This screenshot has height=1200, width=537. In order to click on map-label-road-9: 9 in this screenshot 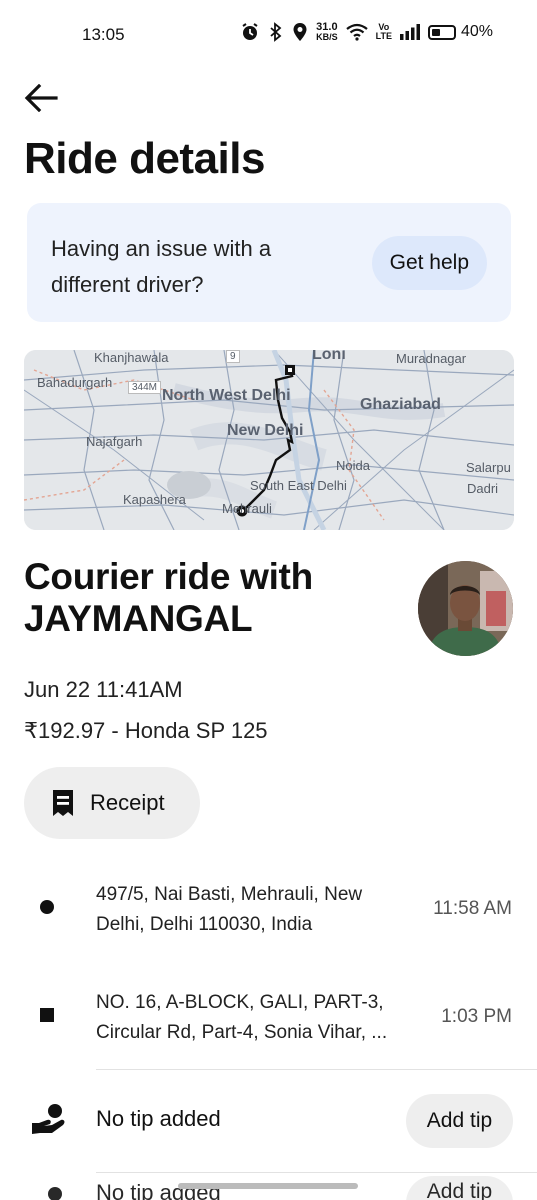, I will do `click(233, 356)`.